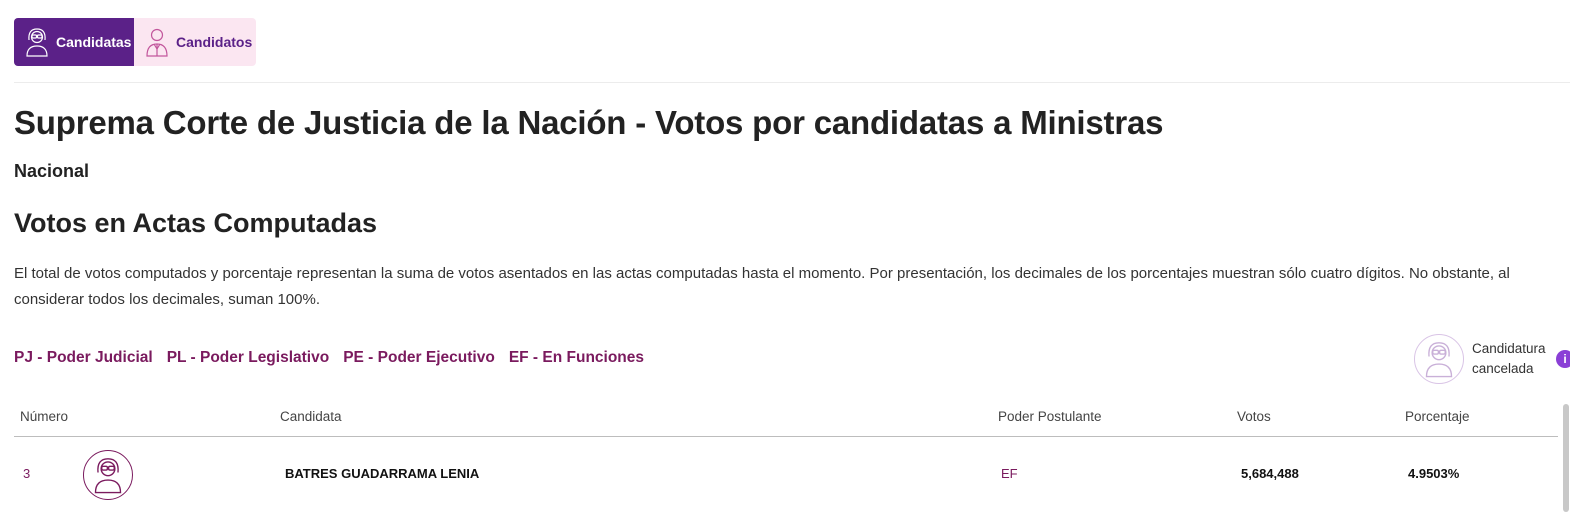 The width and height of the screenshot is (1570, 512). I want to click on header-porcentaje: Porcentaje, so click(1437, 416).